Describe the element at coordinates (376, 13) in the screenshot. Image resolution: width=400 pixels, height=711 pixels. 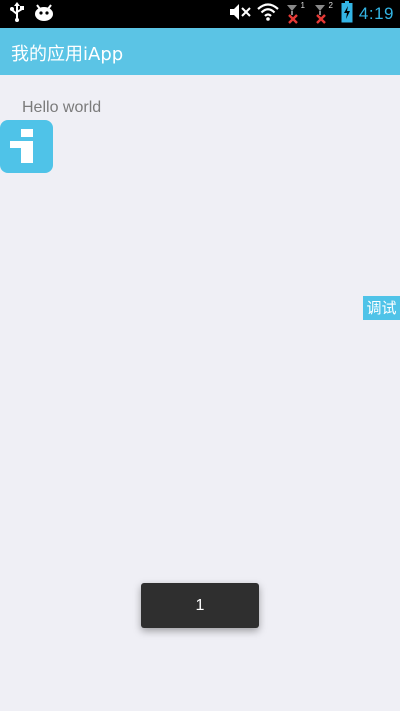
I see `clock: 4:19` at that location.